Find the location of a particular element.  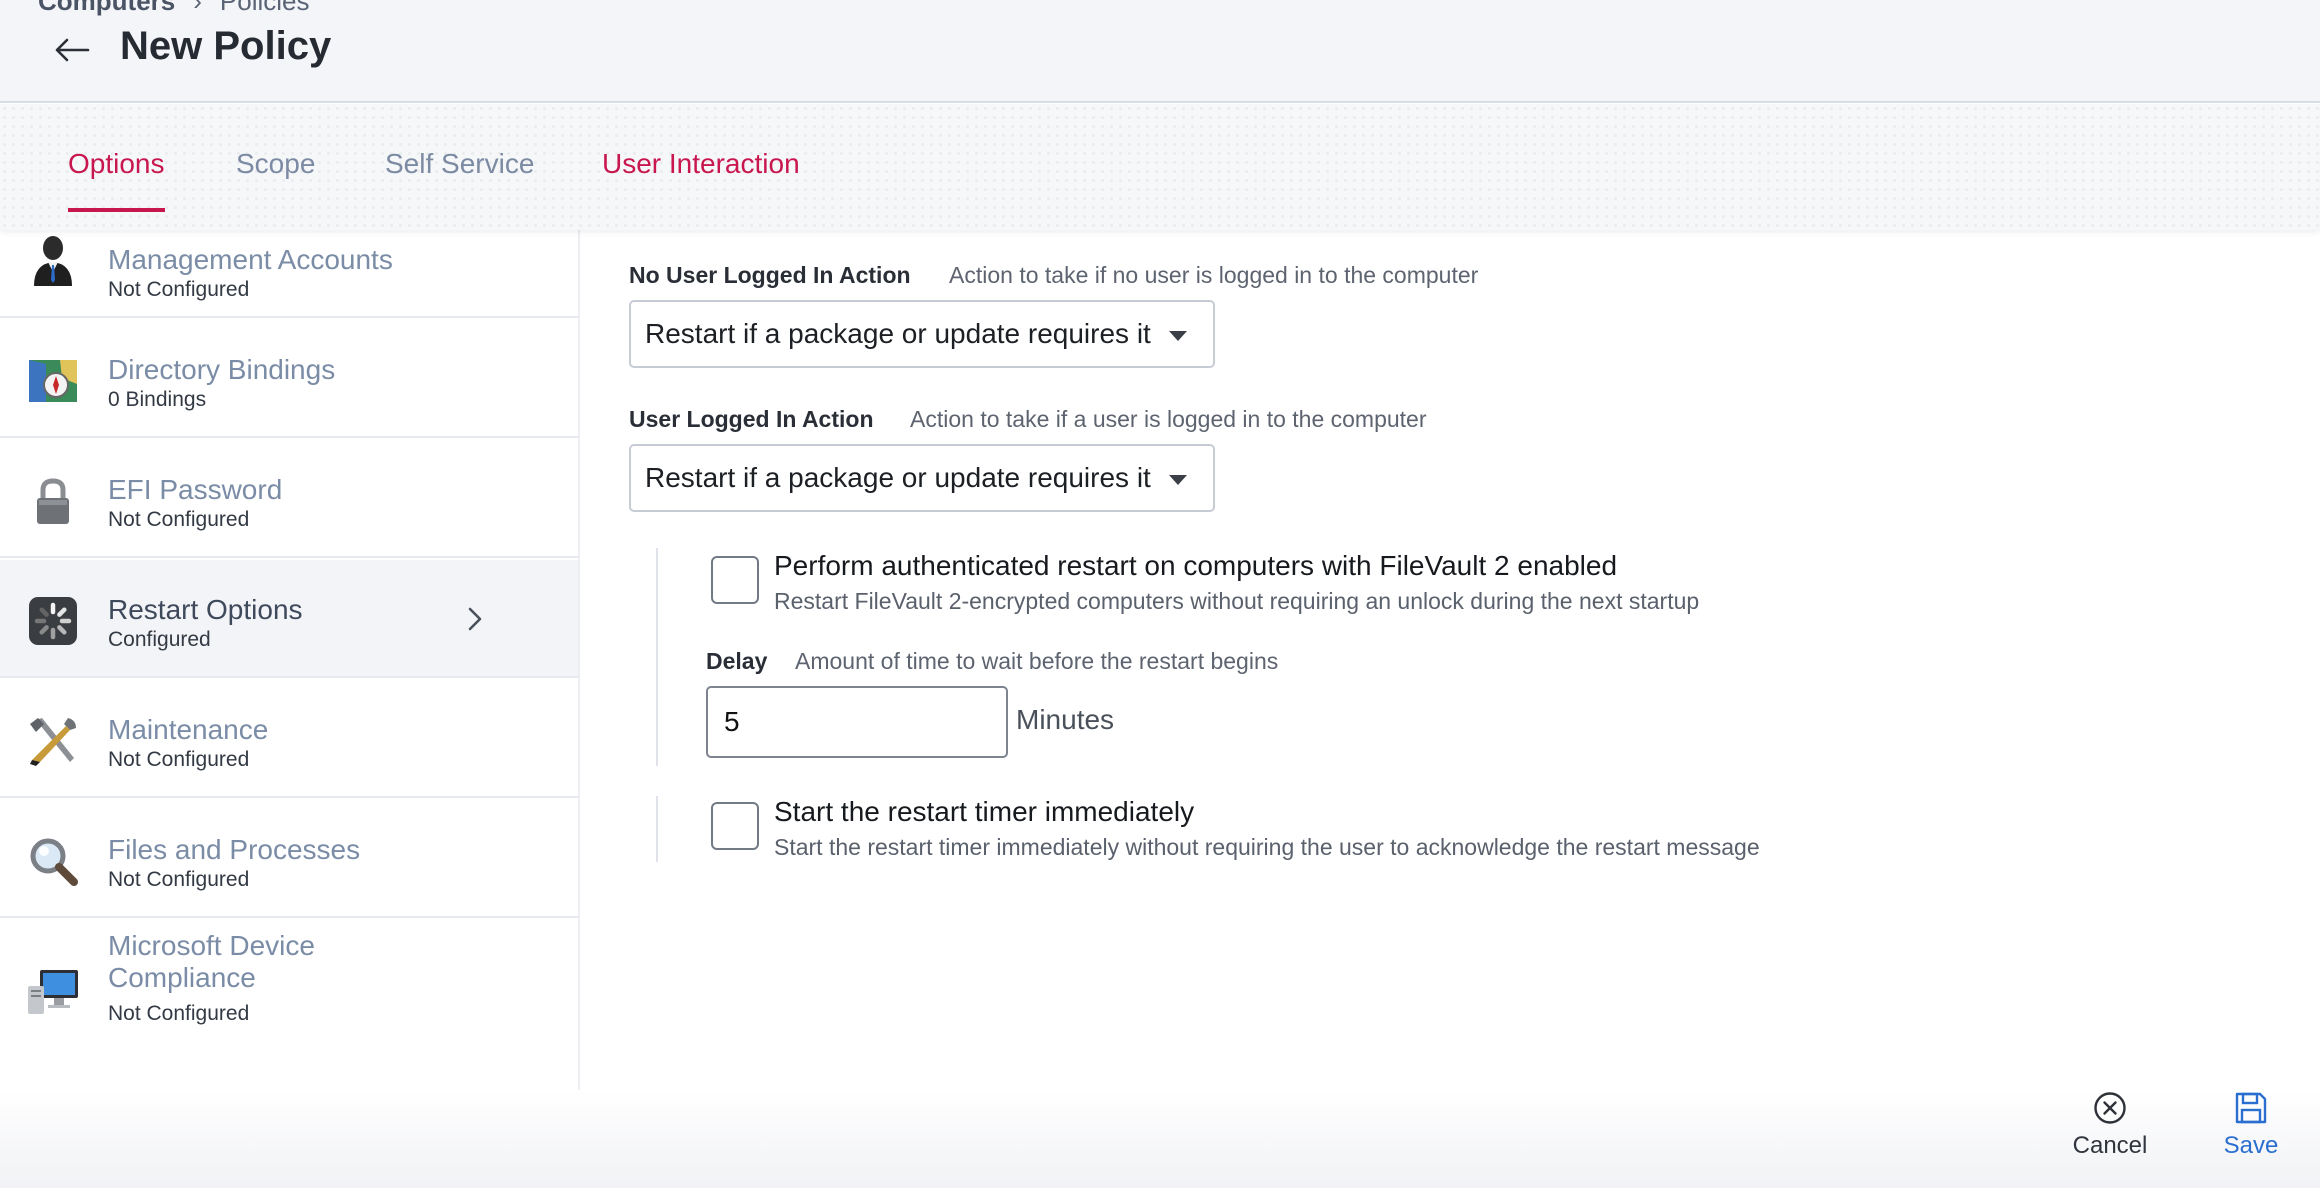

page-title: New Policy is located at coordinates (226, 46).